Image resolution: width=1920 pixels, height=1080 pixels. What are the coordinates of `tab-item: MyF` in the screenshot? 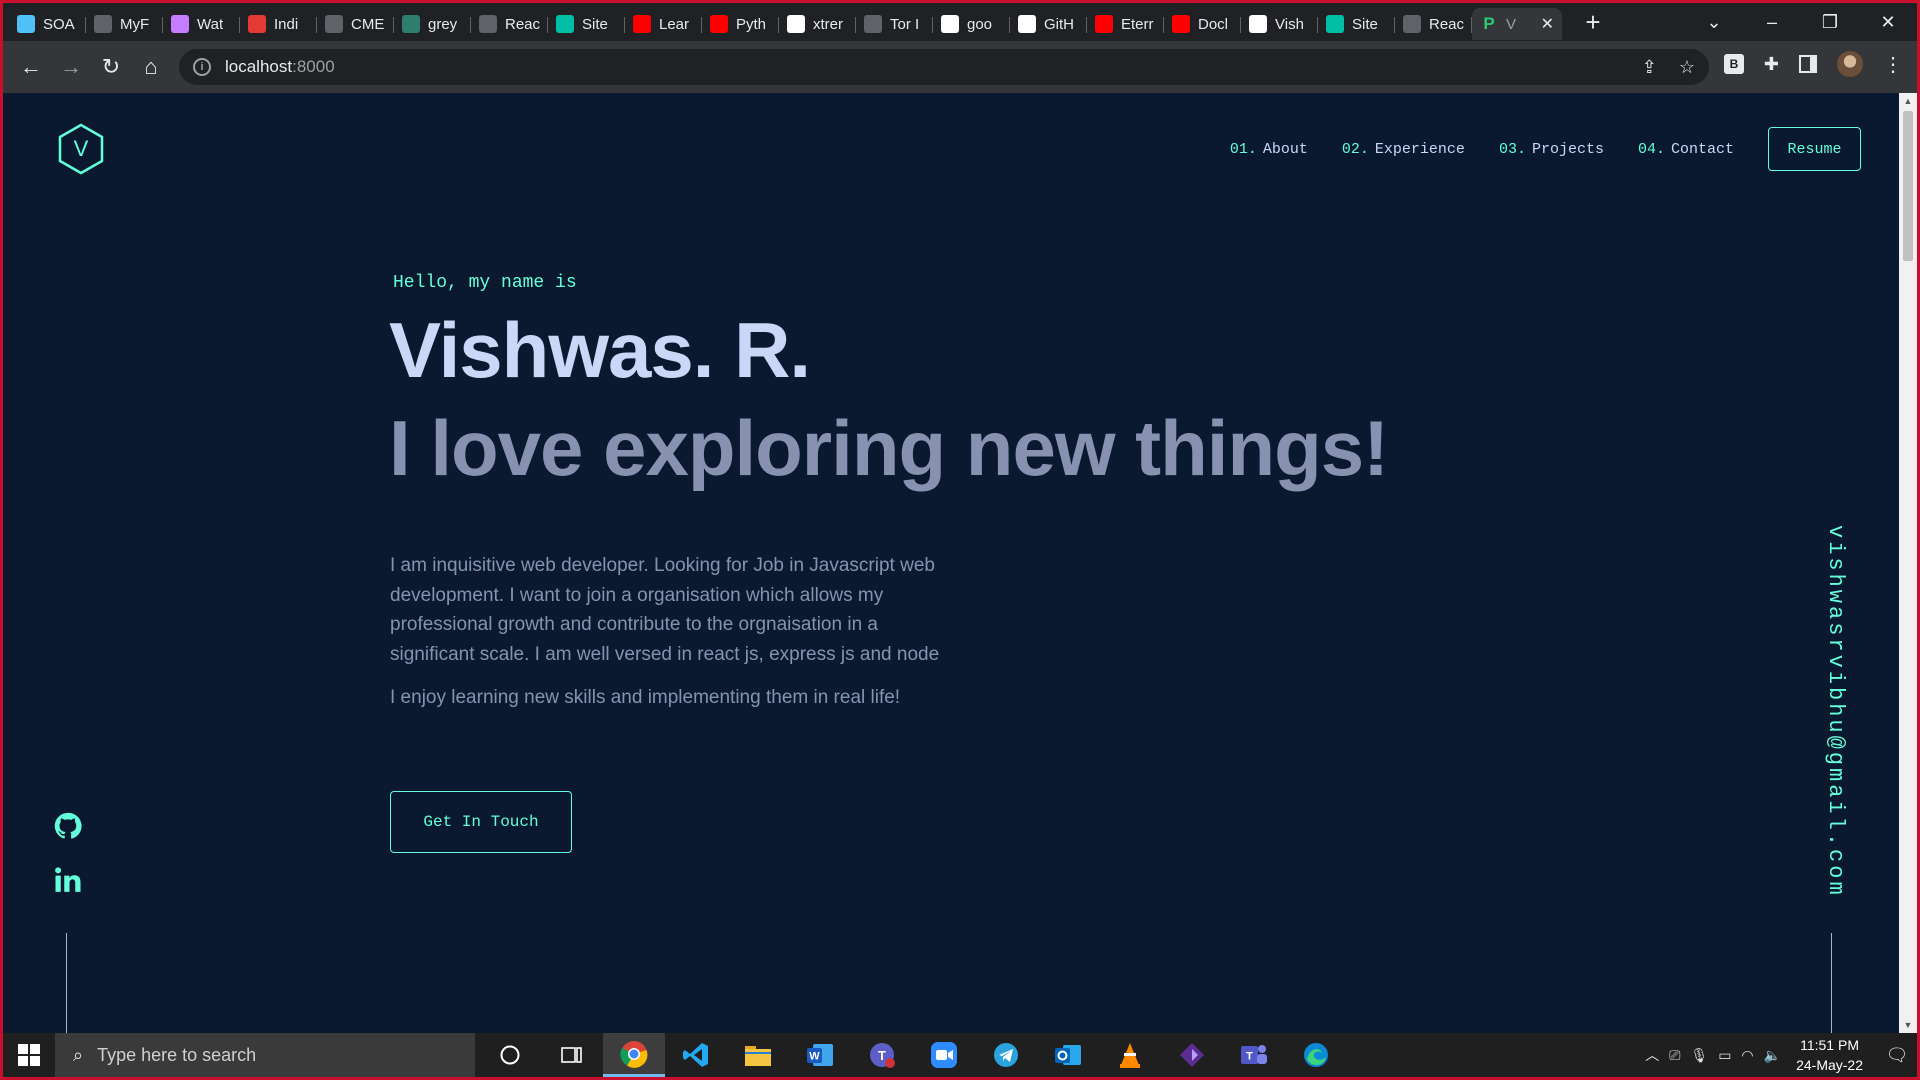 It's located at (124, 24).